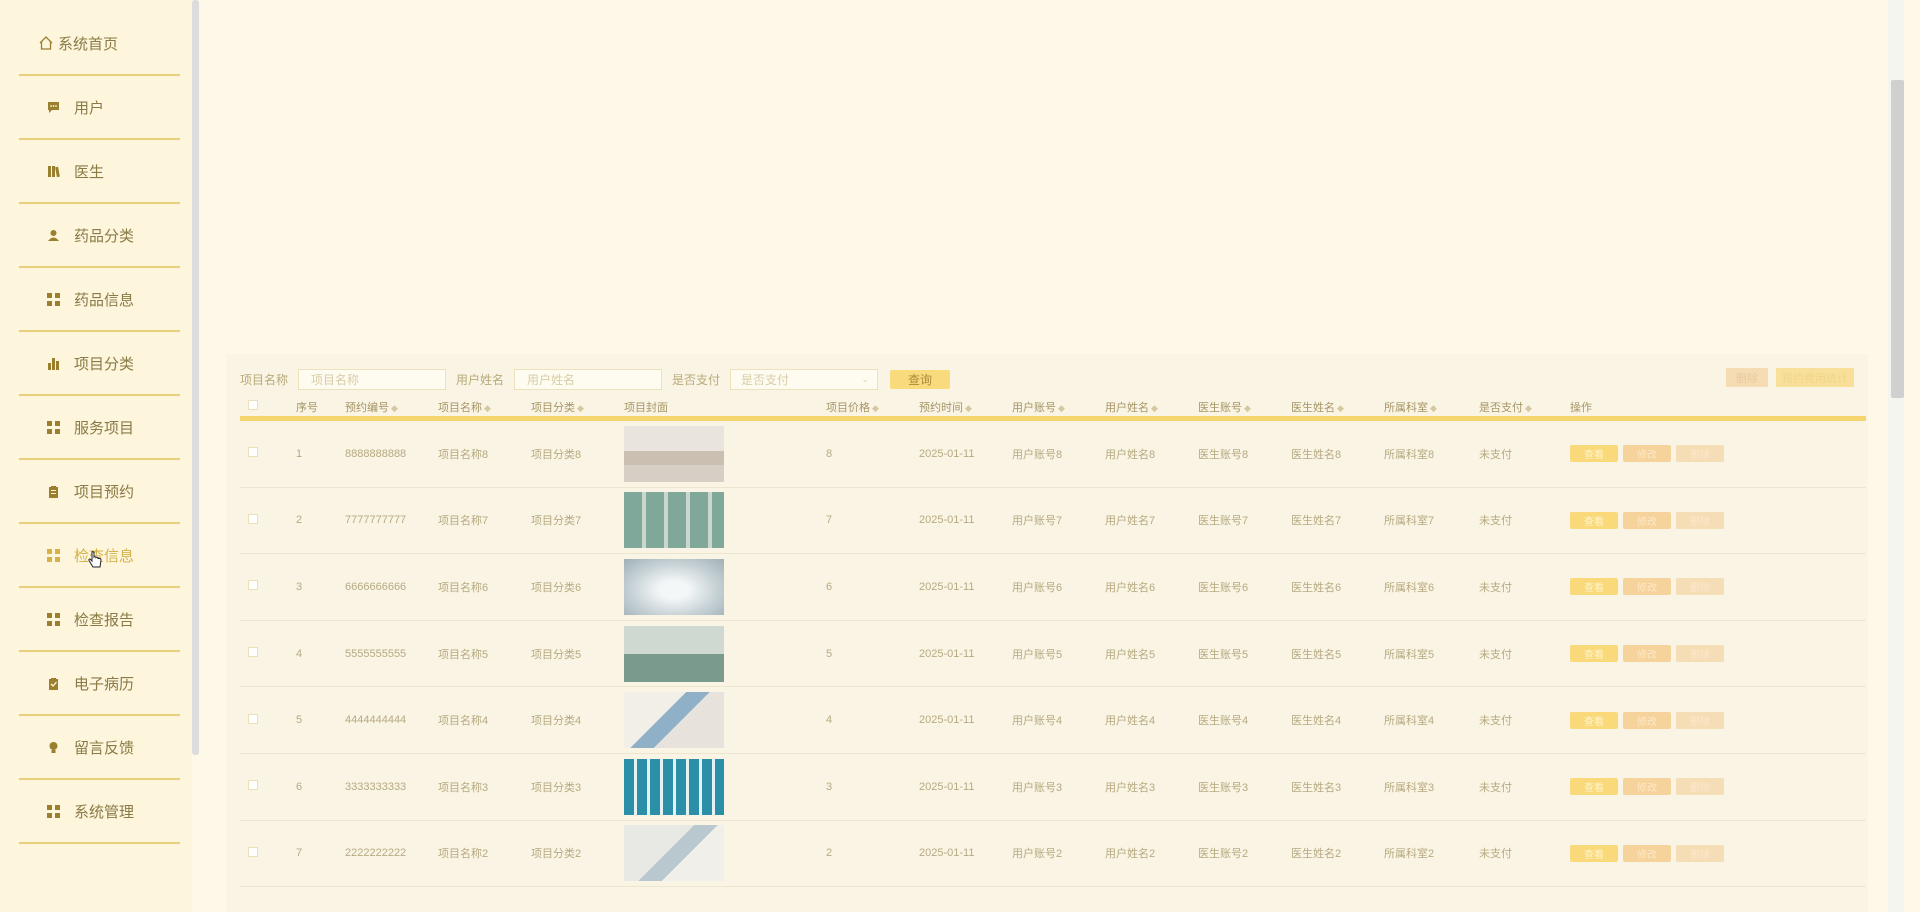 This screenshot has width=1920, height=912. I want to click on cell-department: 所属科室3, so click(1409, 787).